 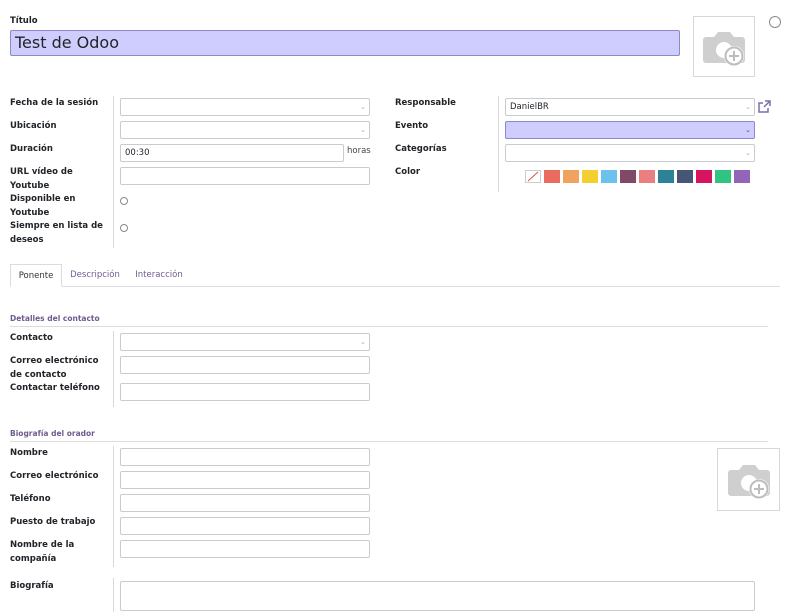 What do you see at coordinates (412, 126) in the screenshot?
I see `event-label: Evento` at bounding box center [412, 126].